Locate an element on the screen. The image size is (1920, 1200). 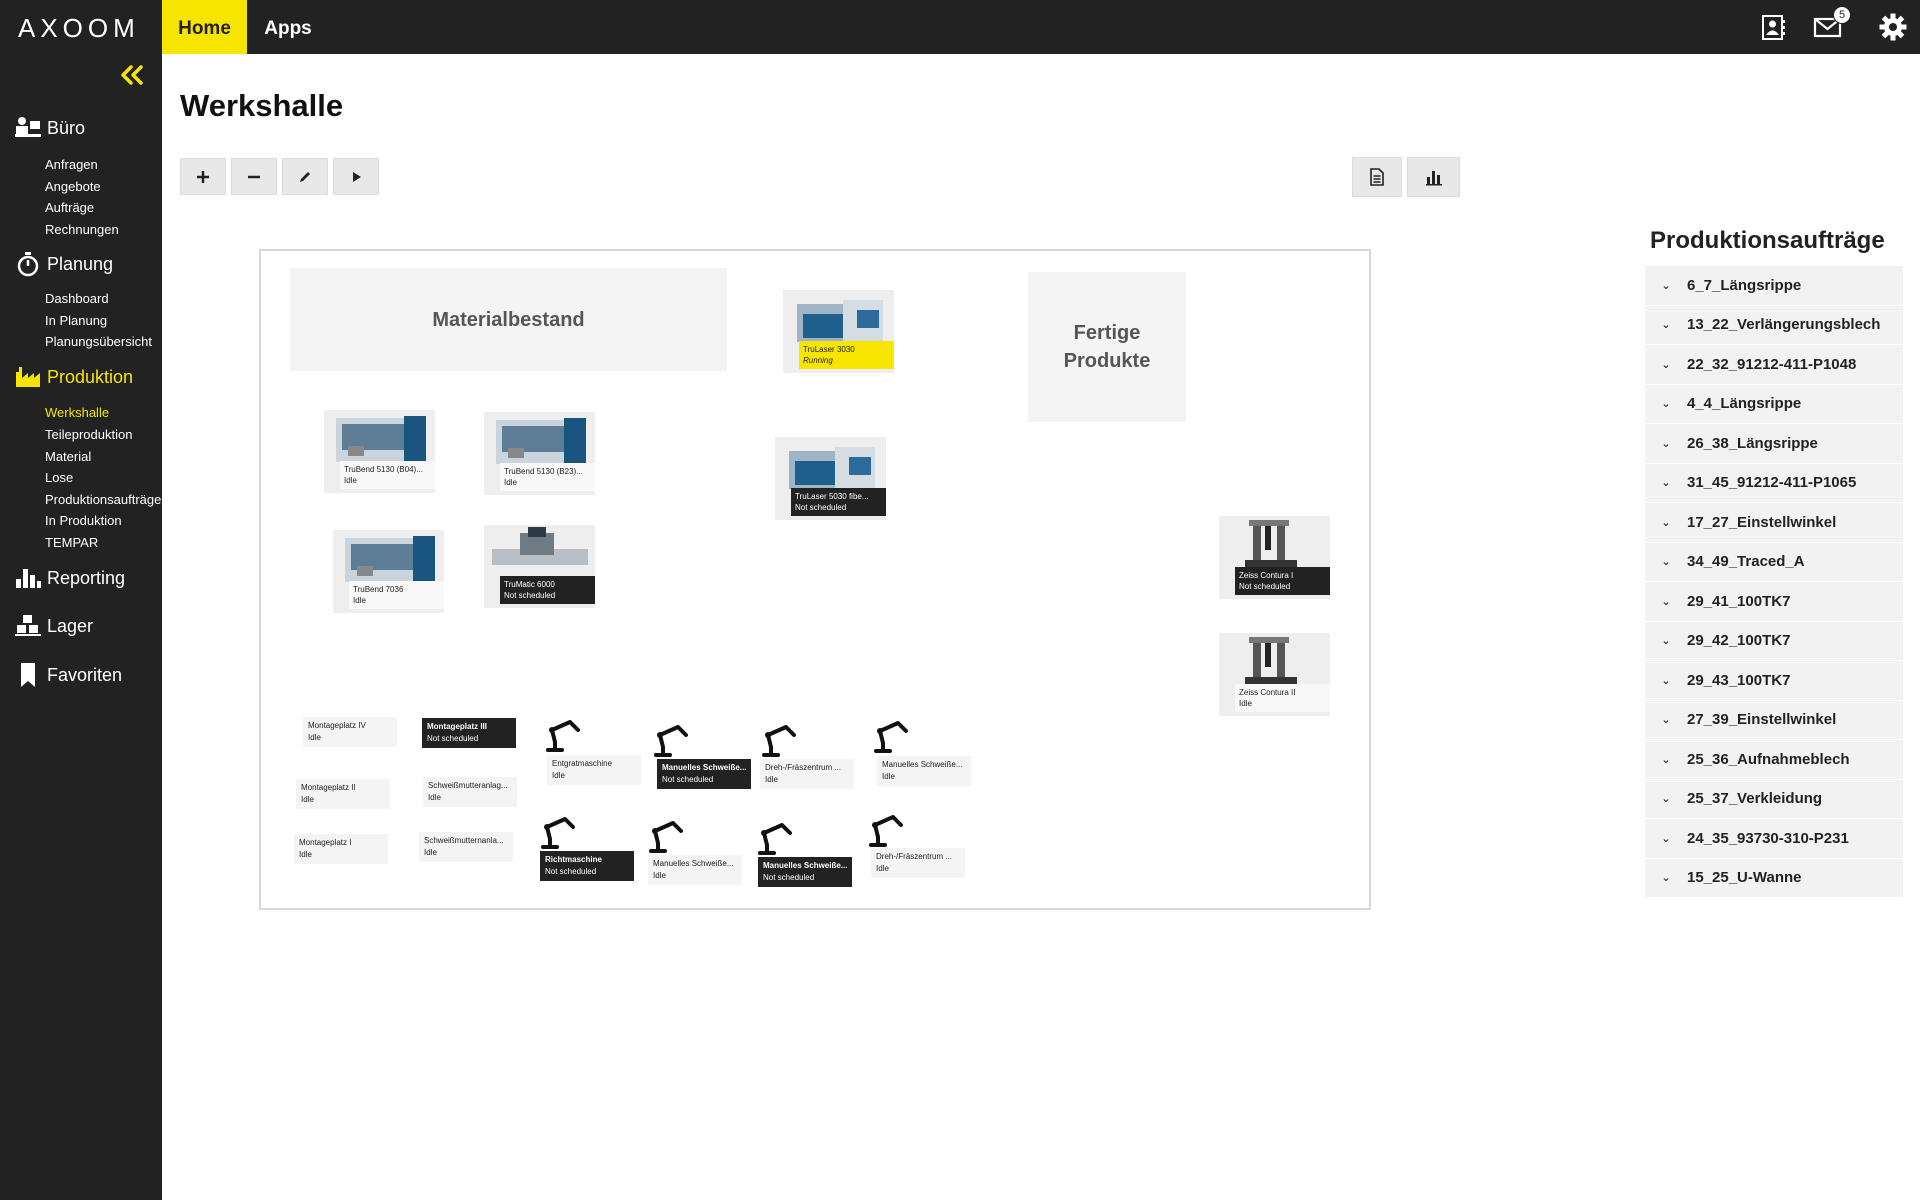
sidebar-item-rechnungen: Rechnungen is located at coordinates (82, 229).